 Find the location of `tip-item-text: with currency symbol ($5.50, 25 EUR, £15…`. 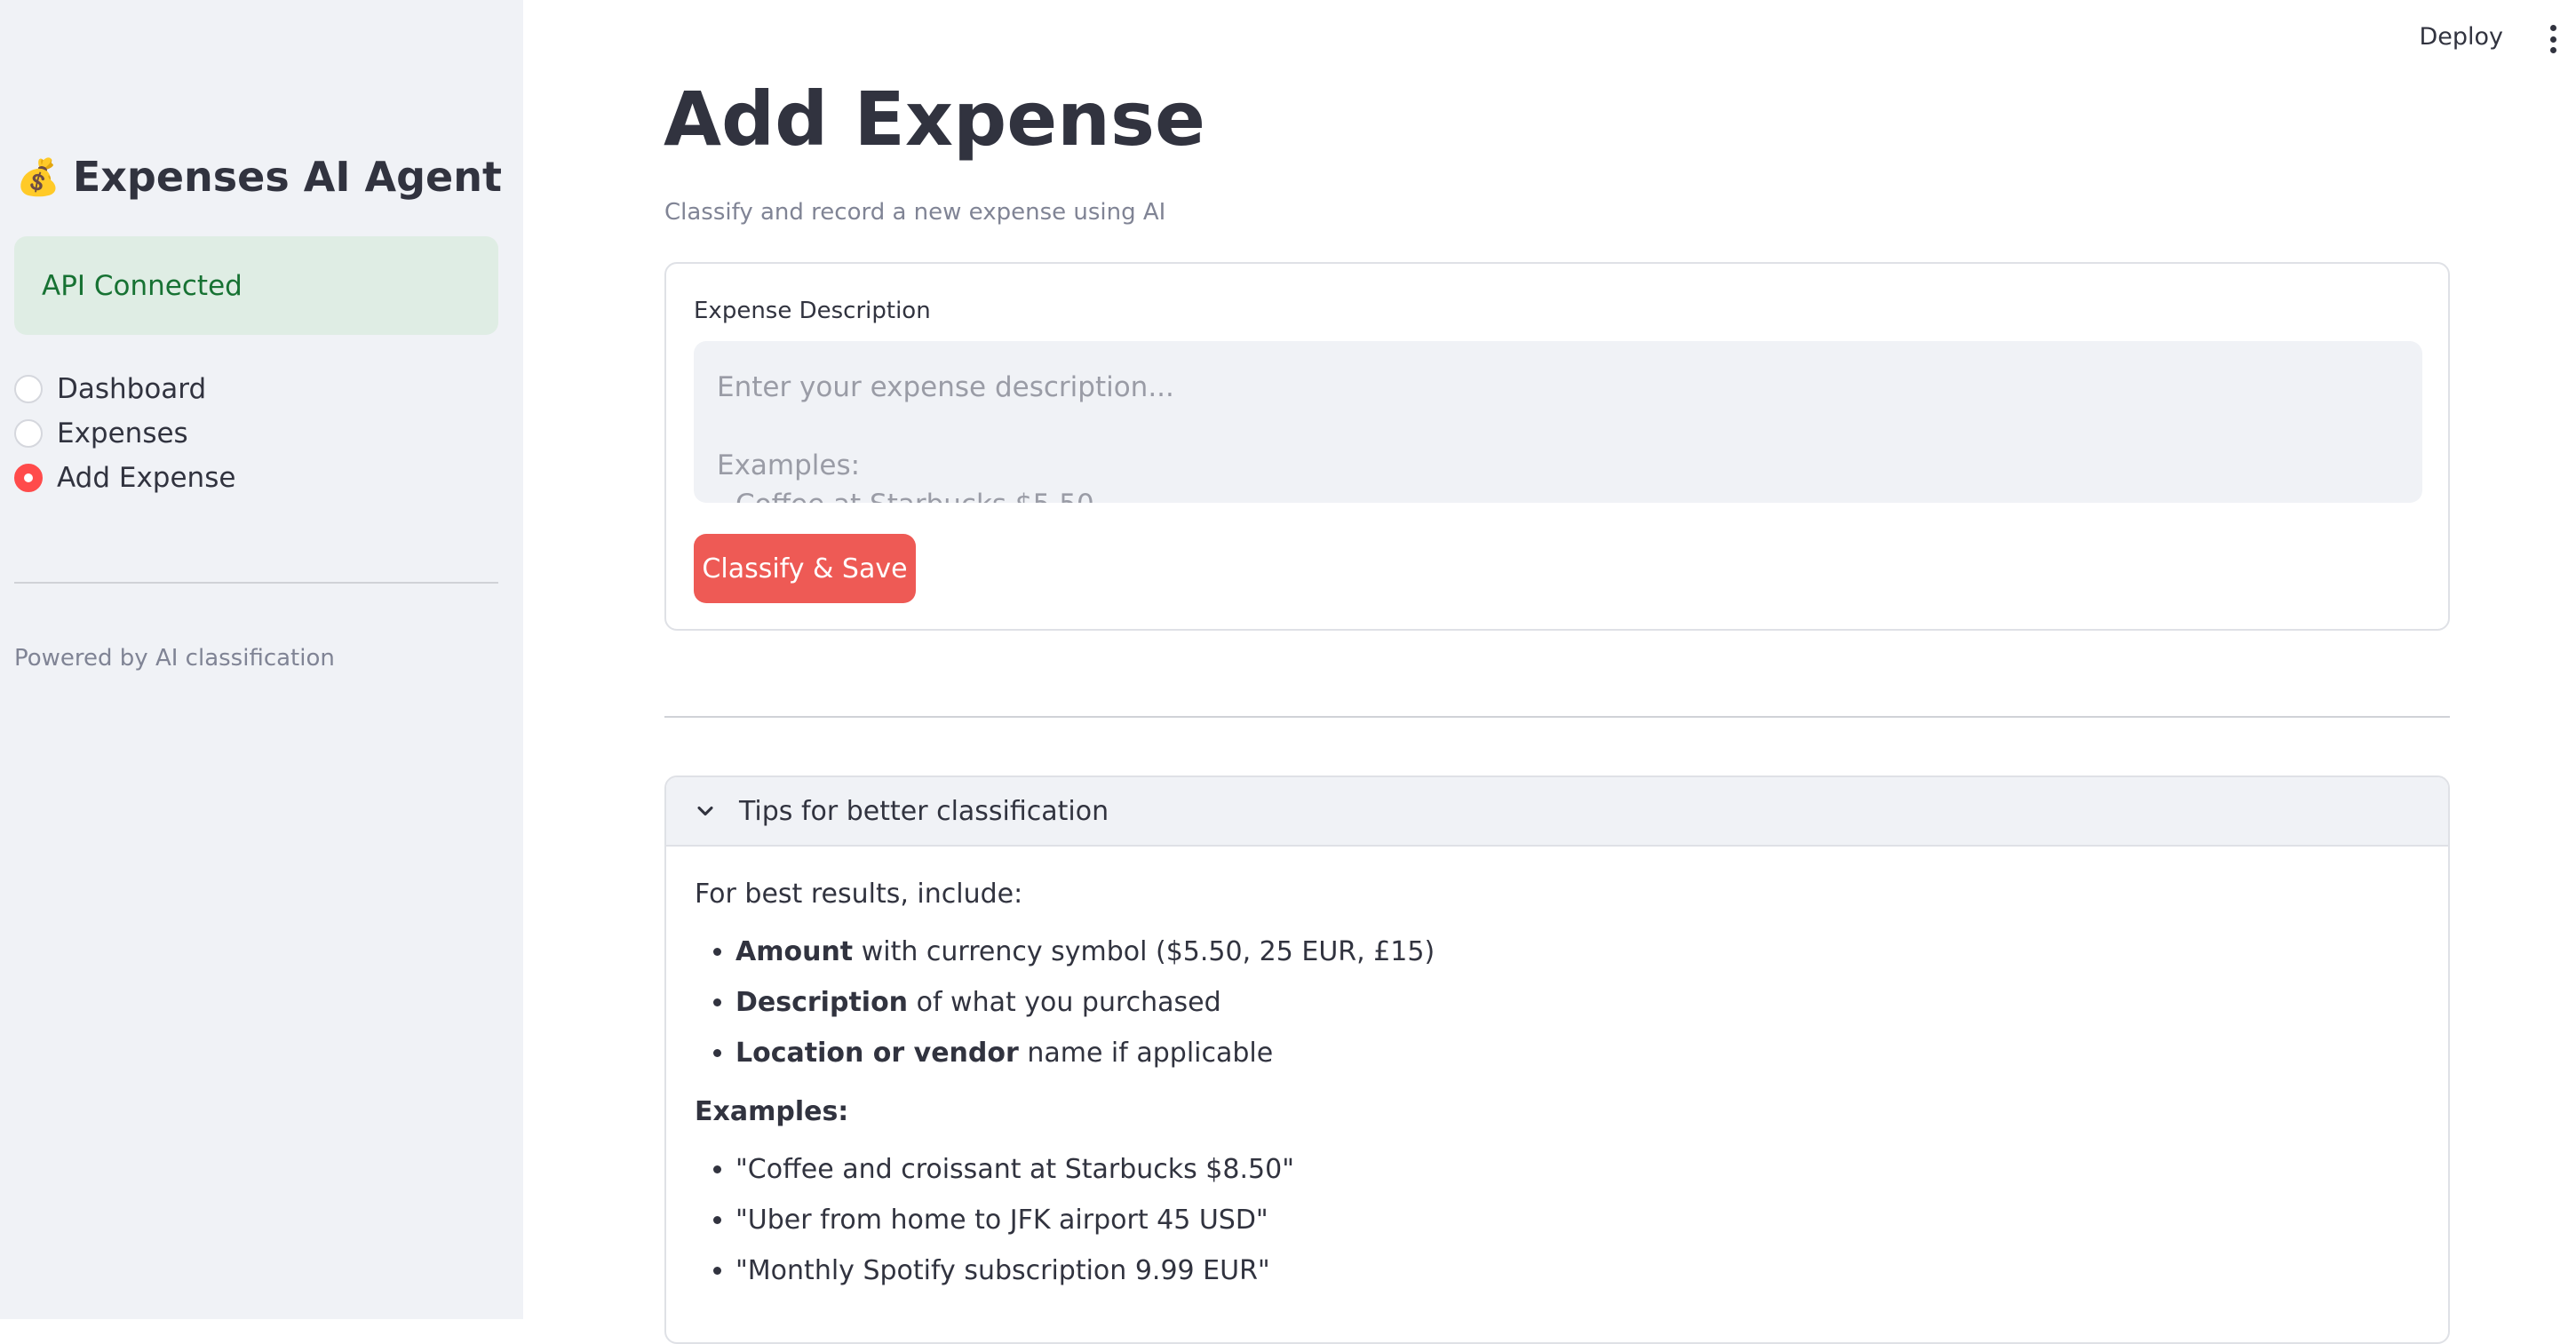

tip-item-text: with currency symbol ($5.50, 25 EUR, £15… is located at coordinates (1144, 952).